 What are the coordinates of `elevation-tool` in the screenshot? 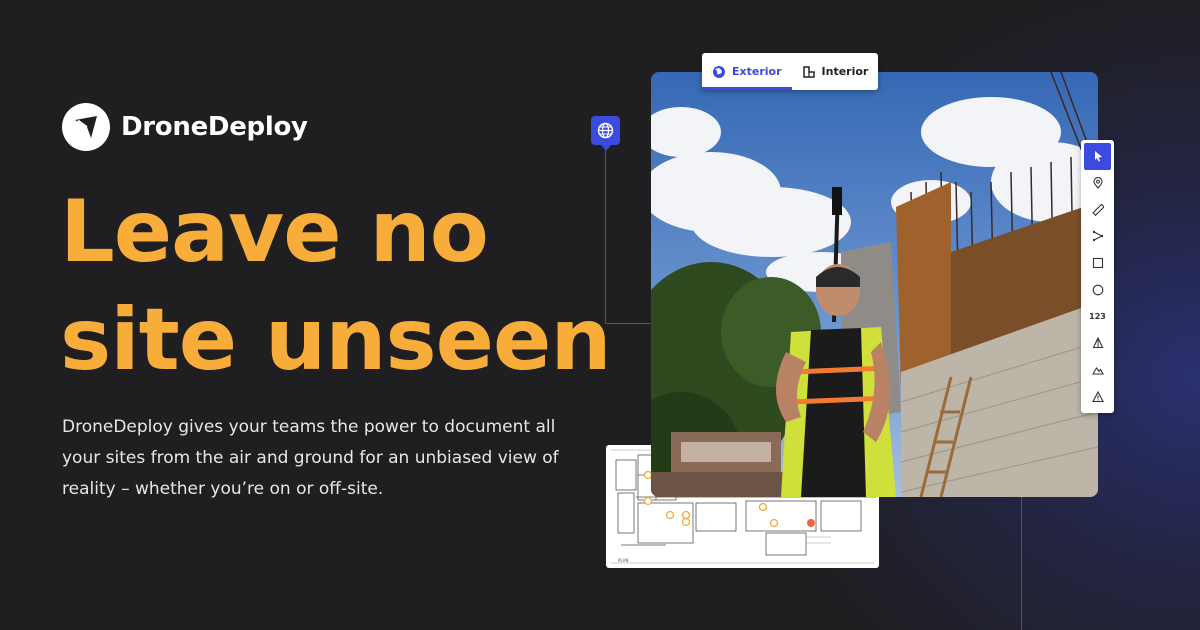 It's located at (1097, 370).